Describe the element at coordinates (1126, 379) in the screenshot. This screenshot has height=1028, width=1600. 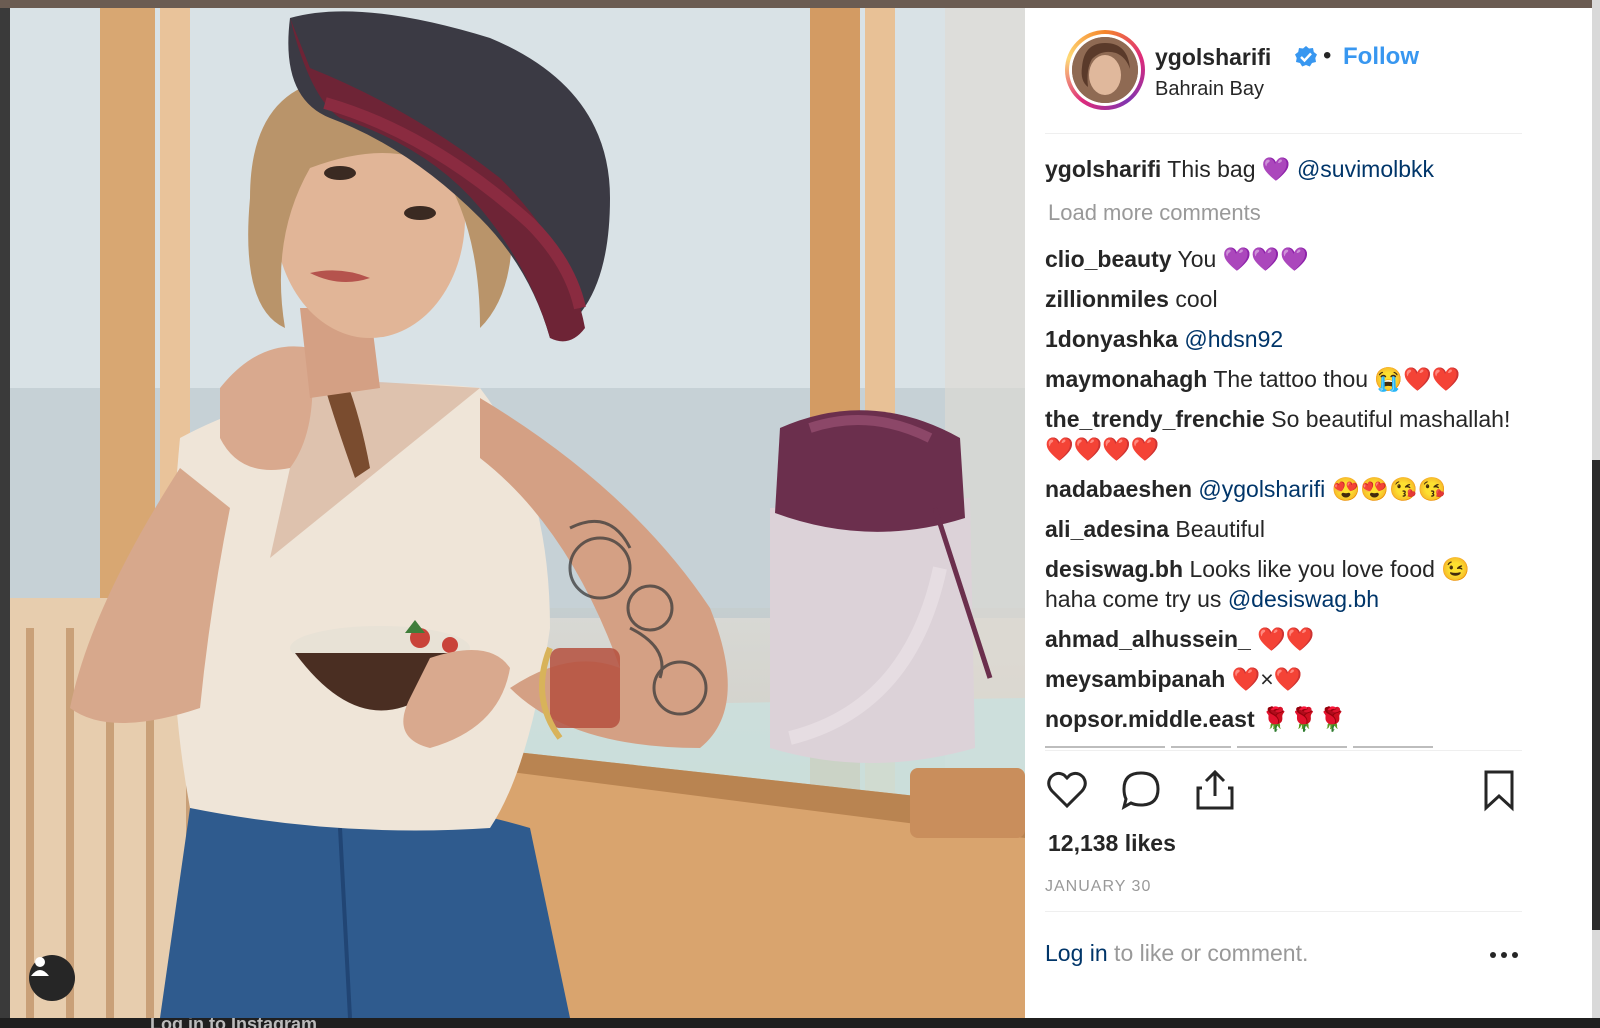
I see `comment-username: maymonahagh` at that location.